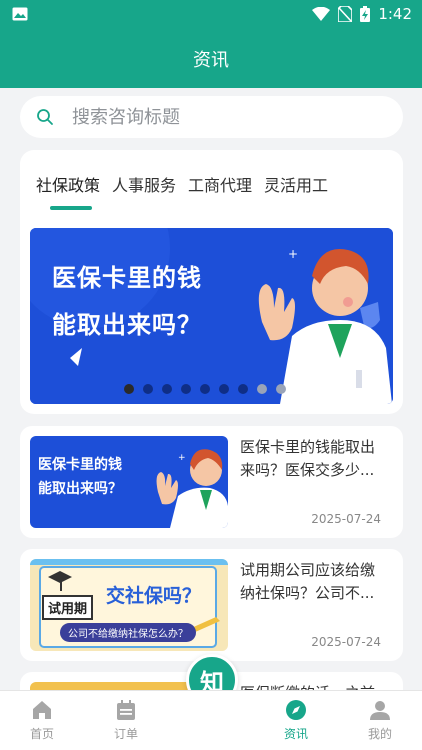  What do you see at coordinates (345, 14) in the screenshot?
I see `no-sim-icon` at bounding box center [345, 14].